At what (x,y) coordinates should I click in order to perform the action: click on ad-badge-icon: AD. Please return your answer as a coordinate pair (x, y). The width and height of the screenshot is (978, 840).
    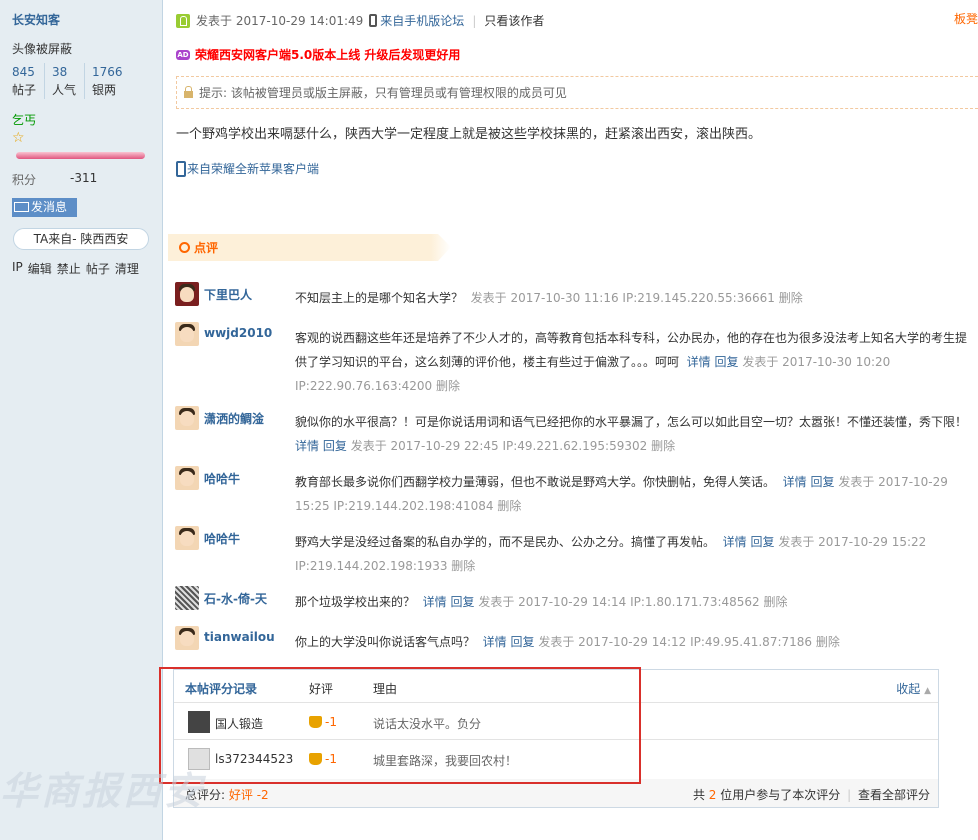
    Looking at the image, I should click on (183, 54).